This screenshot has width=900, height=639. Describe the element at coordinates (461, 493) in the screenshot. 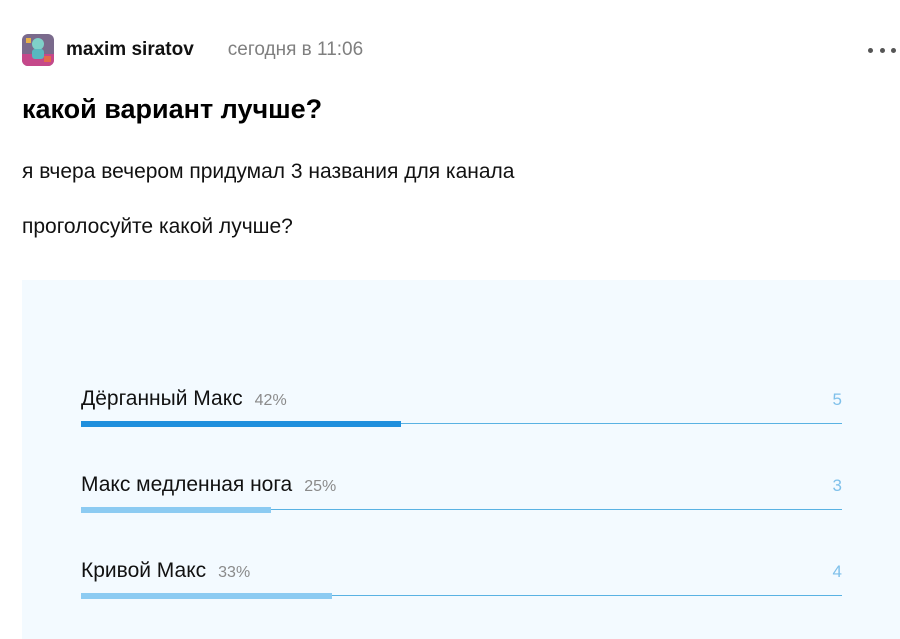

I see `poll-option: Макс медленная нога 25% 3` at that location.